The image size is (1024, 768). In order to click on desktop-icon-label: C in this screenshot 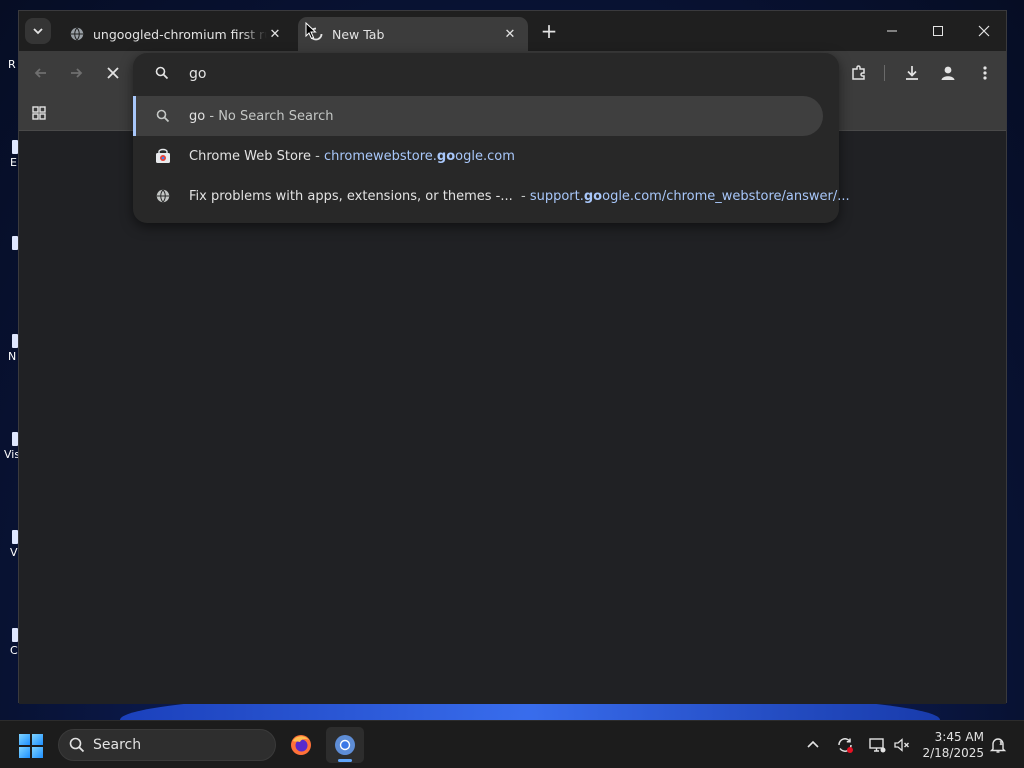, I will do `click(14, 650)`.